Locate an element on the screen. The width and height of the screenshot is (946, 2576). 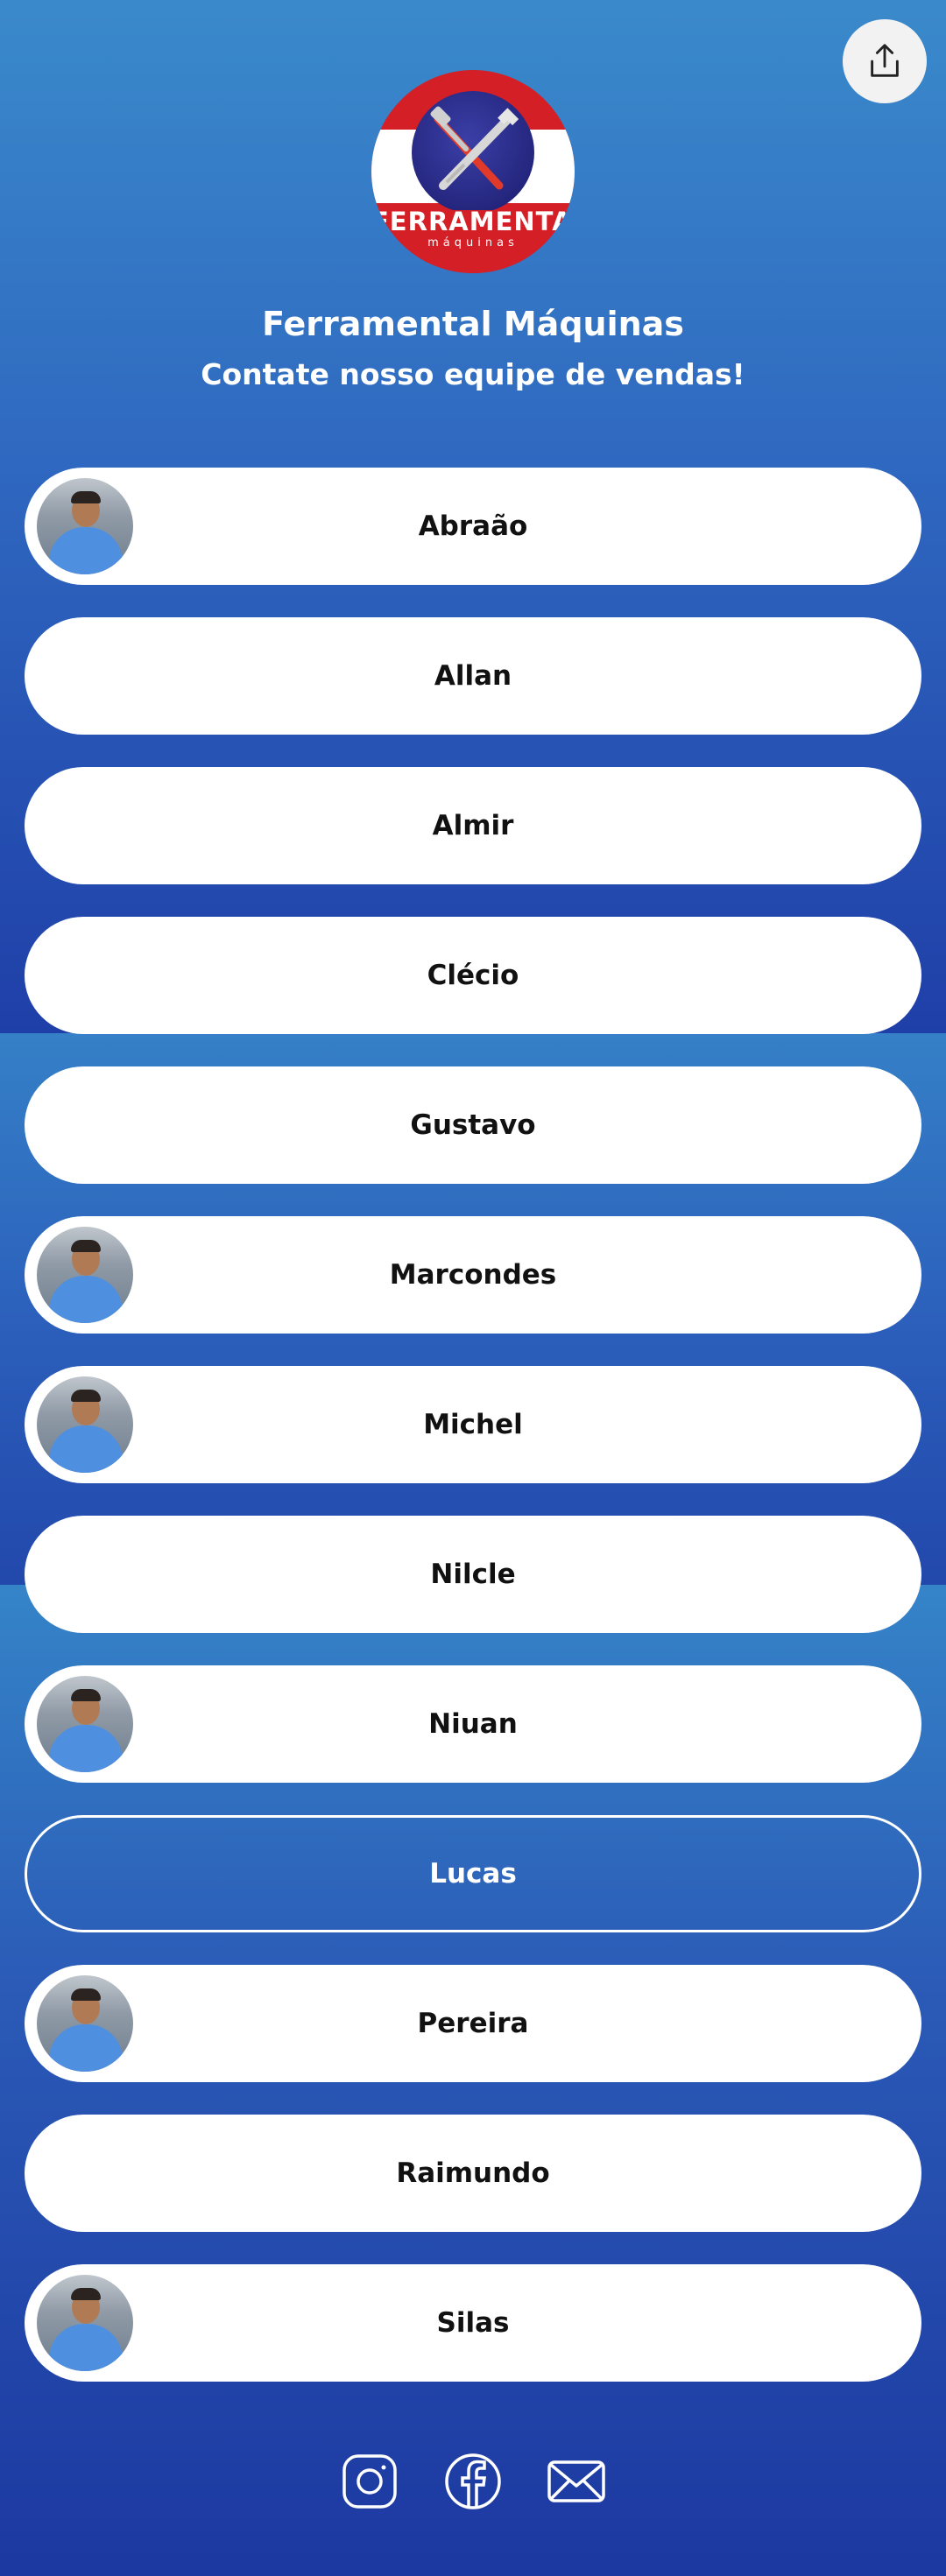
facebook-icon is located at coordinates (473, 2481).